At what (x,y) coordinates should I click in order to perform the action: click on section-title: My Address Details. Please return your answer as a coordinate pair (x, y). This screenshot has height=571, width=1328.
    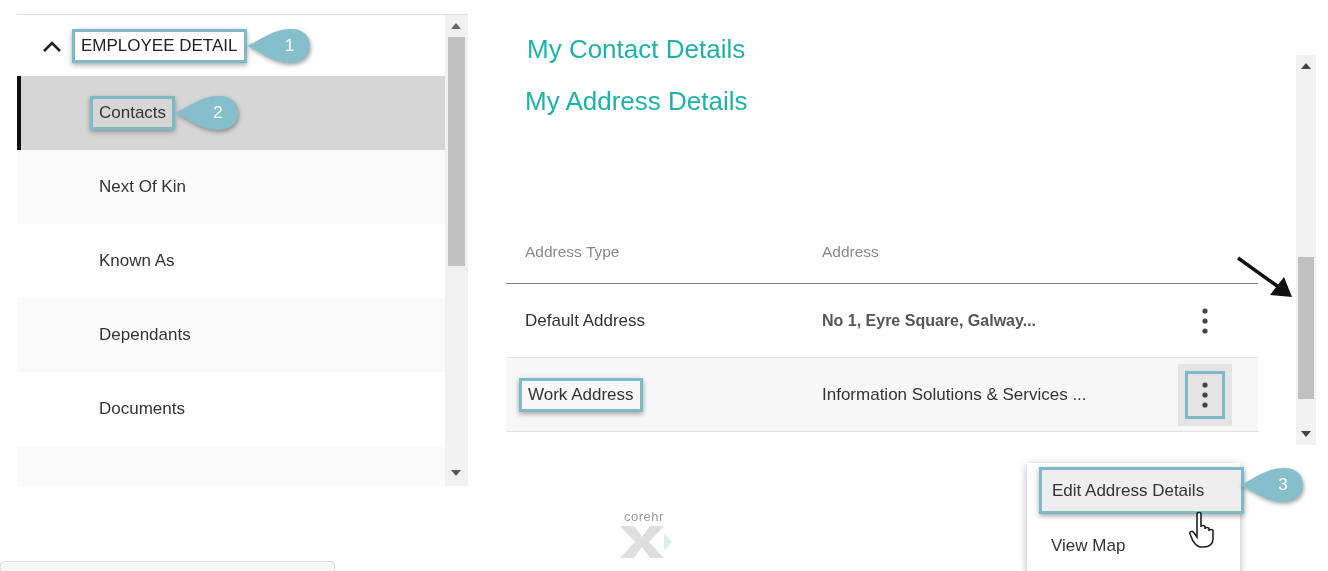
    Looking at the image, I should click on (636, 101).